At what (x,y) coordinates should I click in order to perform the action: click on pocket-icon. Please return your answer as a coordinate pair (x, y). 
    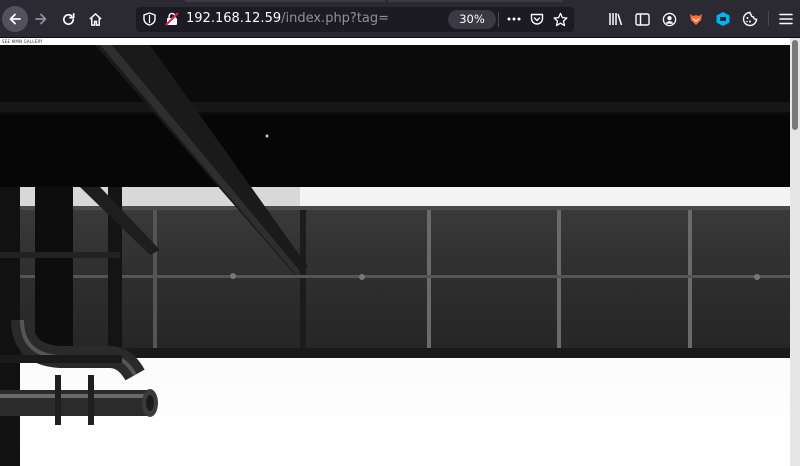
    Looking at the image, I should click on (537, 19).